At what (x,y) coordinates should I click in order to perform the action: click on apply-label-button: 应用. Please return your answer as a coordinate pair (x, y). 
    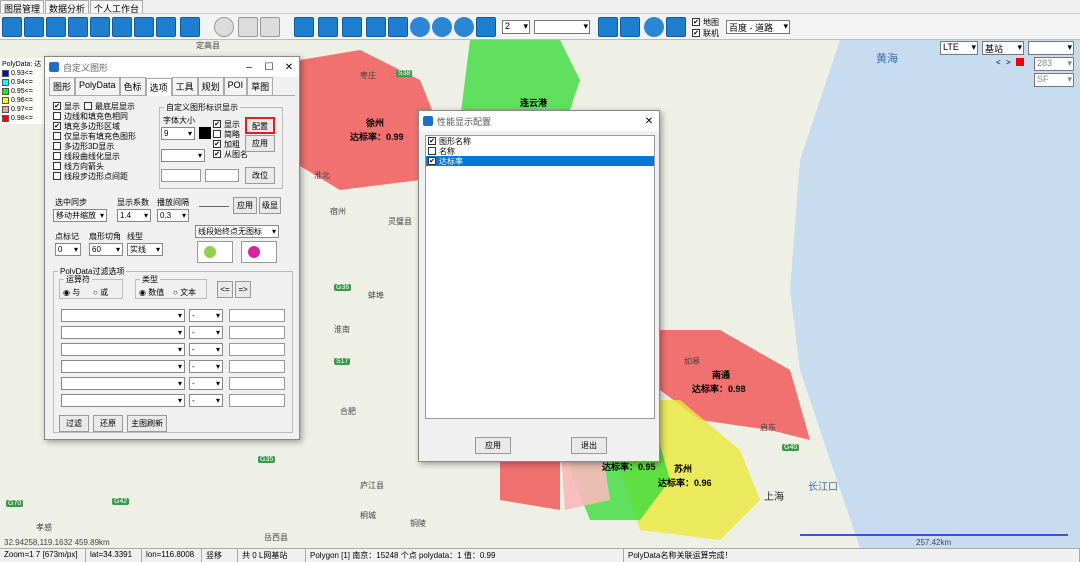
    Looking at the image, I should click on (260, 143).